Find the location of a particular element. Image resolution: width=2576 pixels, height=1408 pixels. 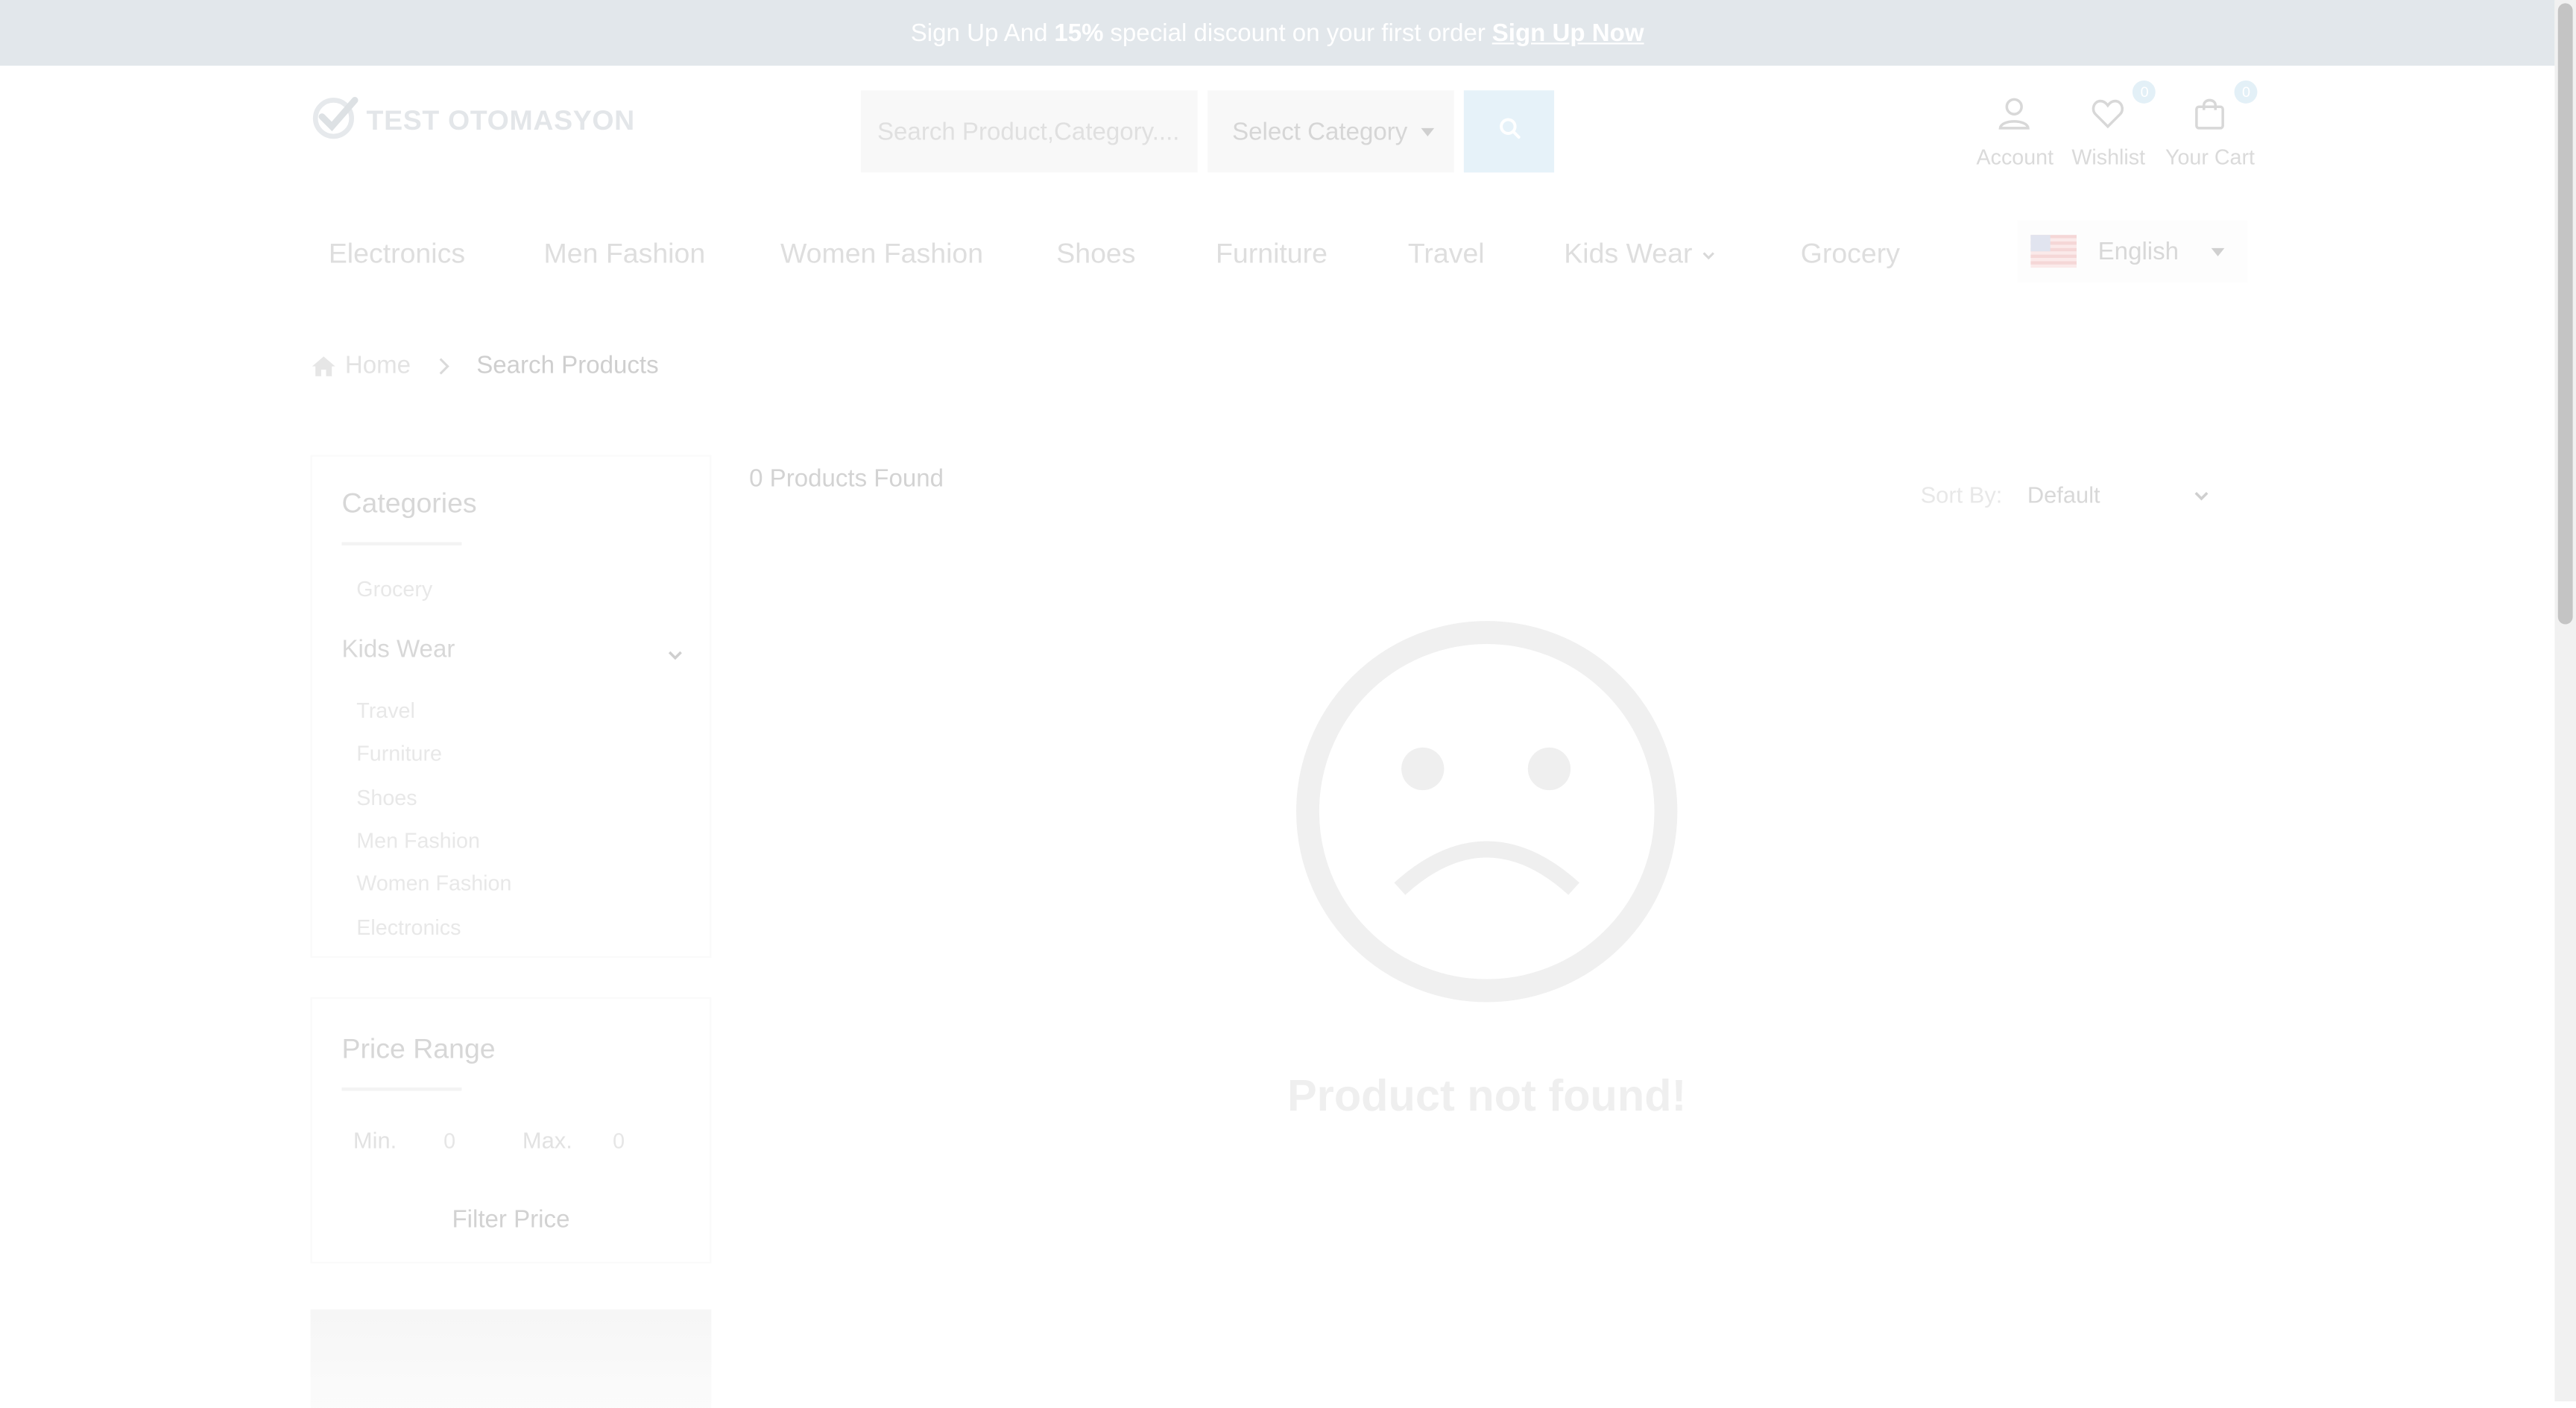

nav-item-kids-wear-label: Kids Wear is located at coordinates (1628, 254).